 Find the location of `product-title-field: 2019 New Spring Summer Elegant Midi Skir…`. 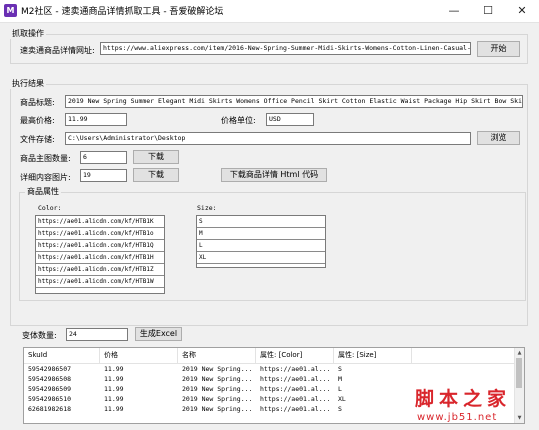

product-title-field: 2019 New Spring Summer Elegant Midi Skir… is located at coordinates (294, 101).